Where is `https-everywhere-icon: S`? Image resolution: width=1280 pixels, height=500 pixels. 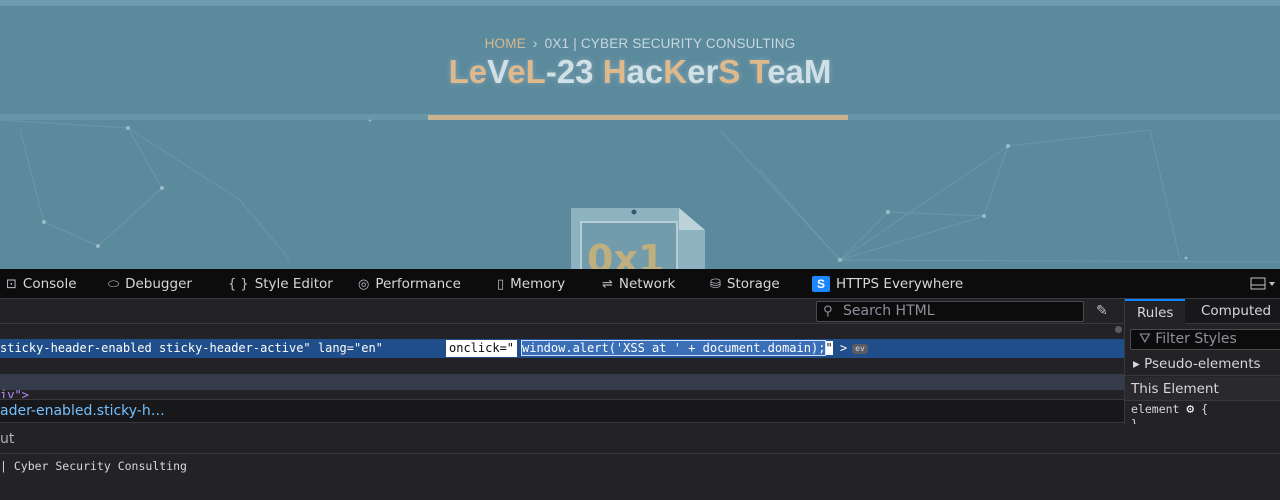
https-everywhere-icon: S is located at coordinates (821, 284).